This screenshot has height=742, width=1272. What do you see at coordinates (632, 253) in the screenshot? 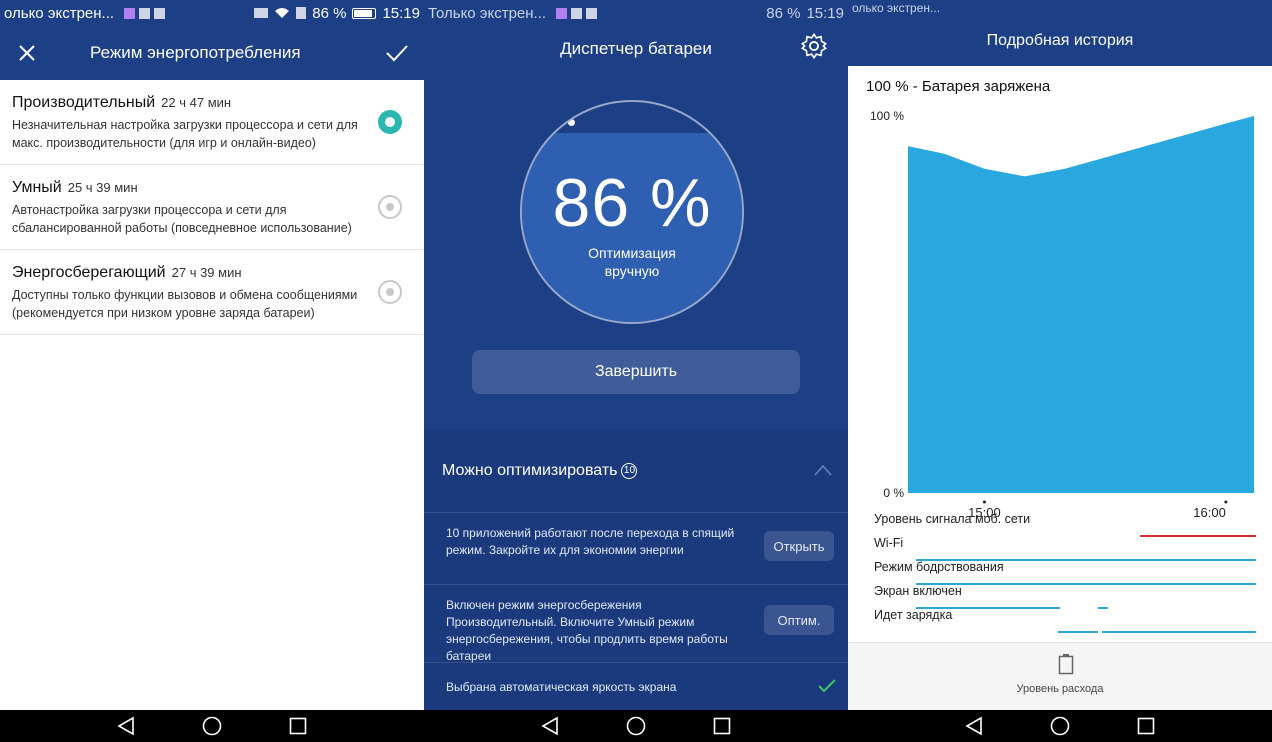
I see `optimization-label-line1: Оптимизация` at bounding box center [632, 253].